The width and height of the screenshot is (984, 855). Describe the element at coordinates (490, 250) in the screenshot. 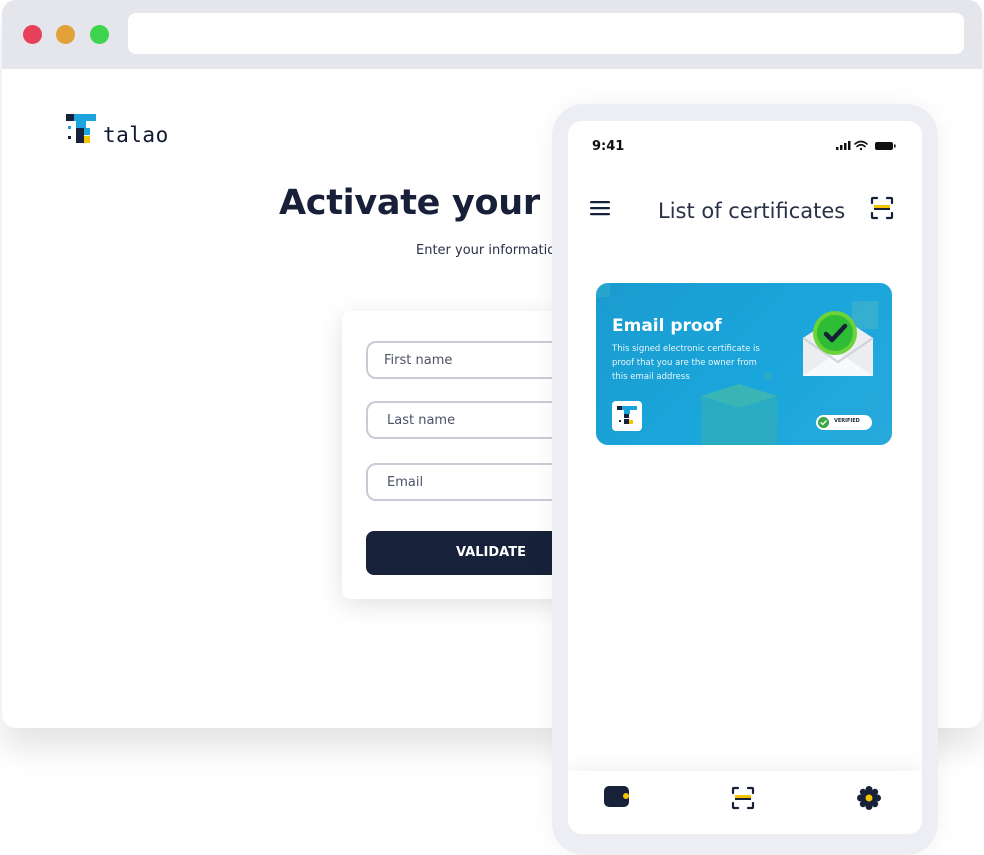

I see `page-subtitle: Enter your information` at that location.